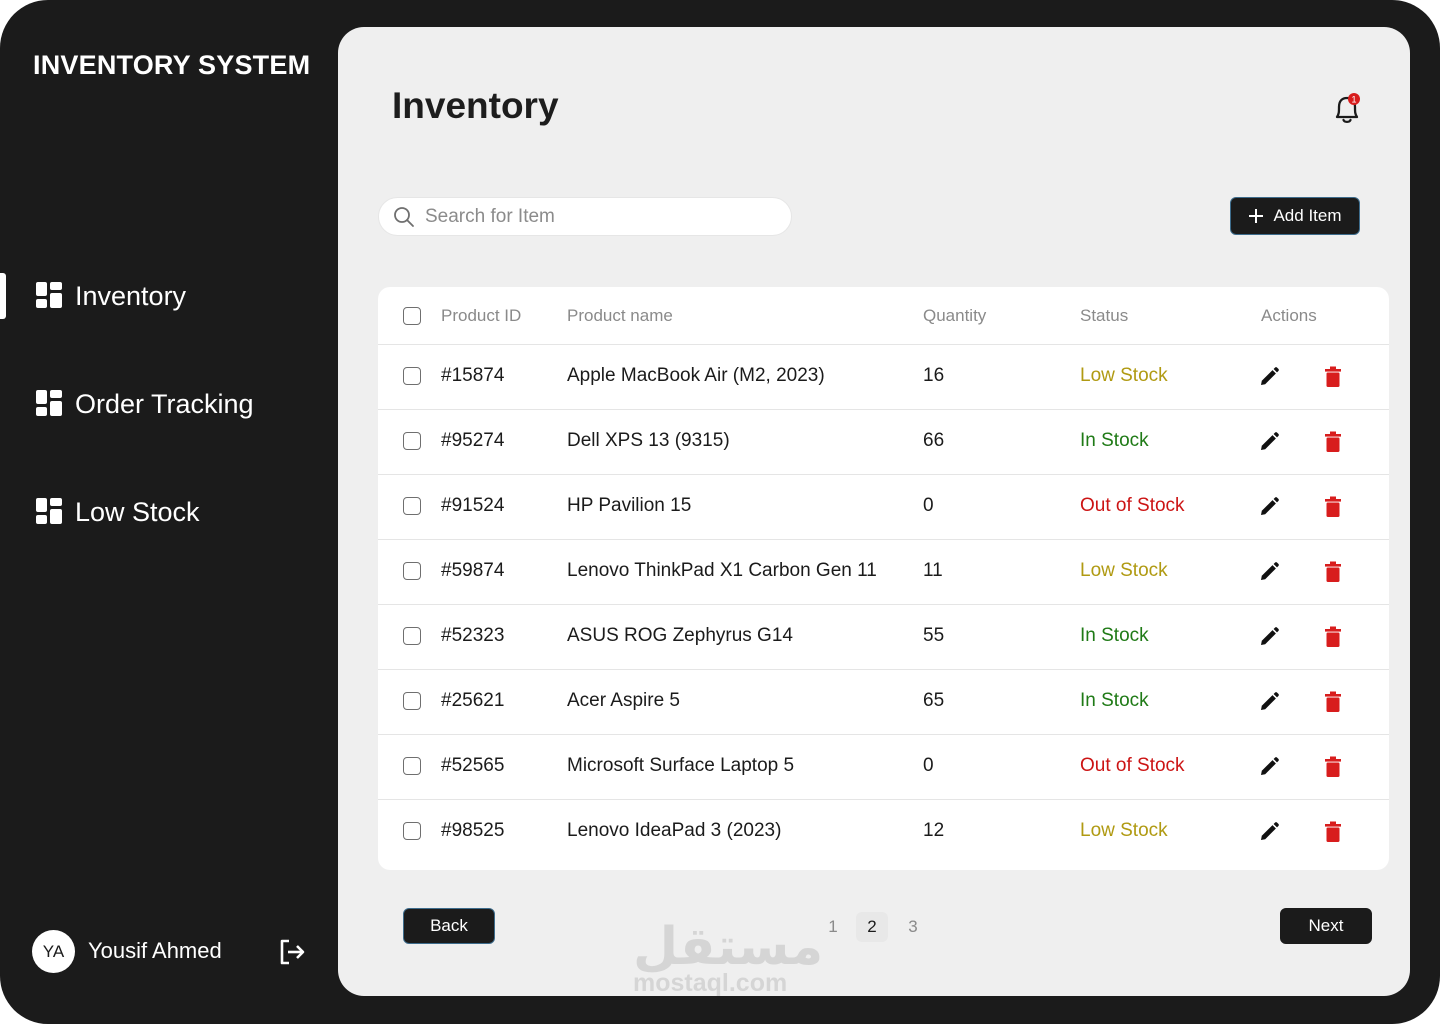 The height and width of the screenshot is (1024, 1440). Describe the element at coordinates (1307, 215) in the screenshot. I see `add-item-label: Add Item` at that location.